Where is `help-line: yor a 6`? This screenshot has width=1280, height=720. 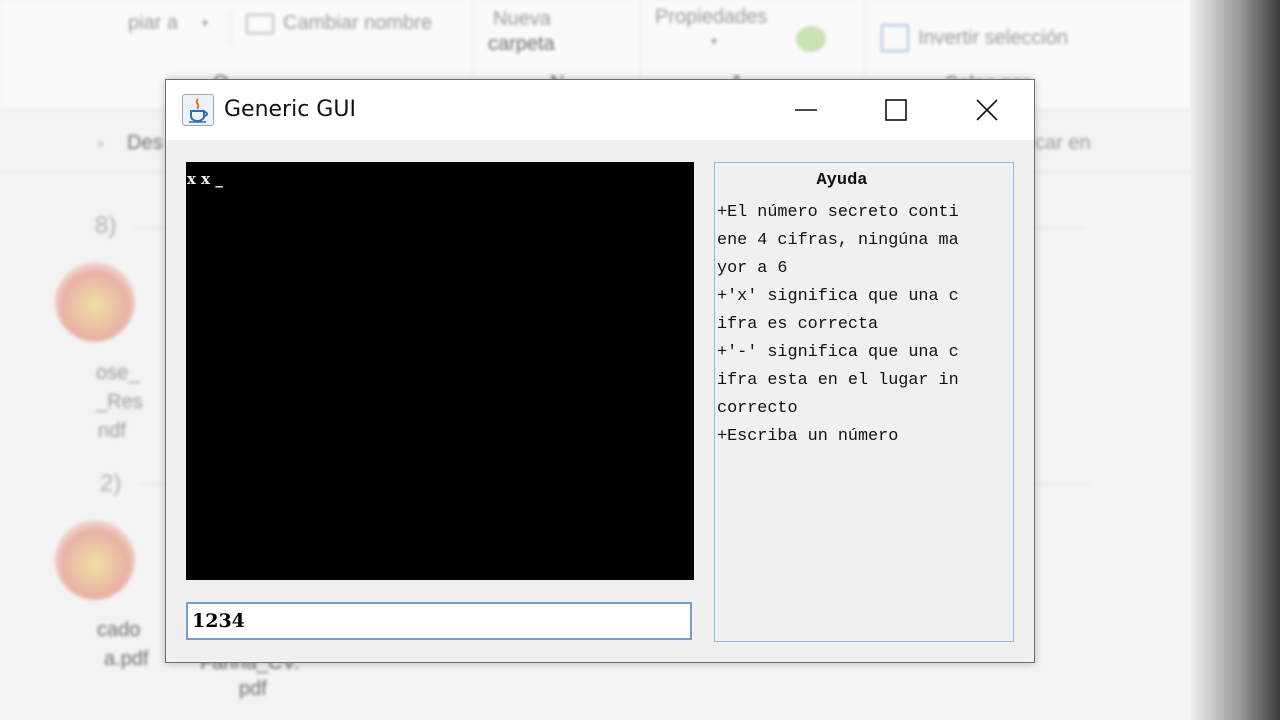
help-line: yor a 6 is located at coordinates (752, 268).